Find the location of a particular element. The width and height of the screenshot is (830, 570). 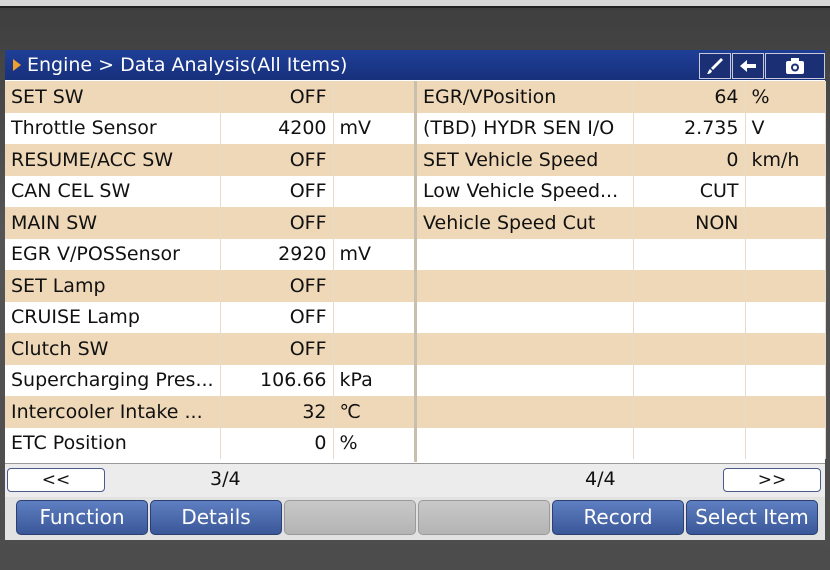

cell-value: 0 is located at coordinates (277, 443).